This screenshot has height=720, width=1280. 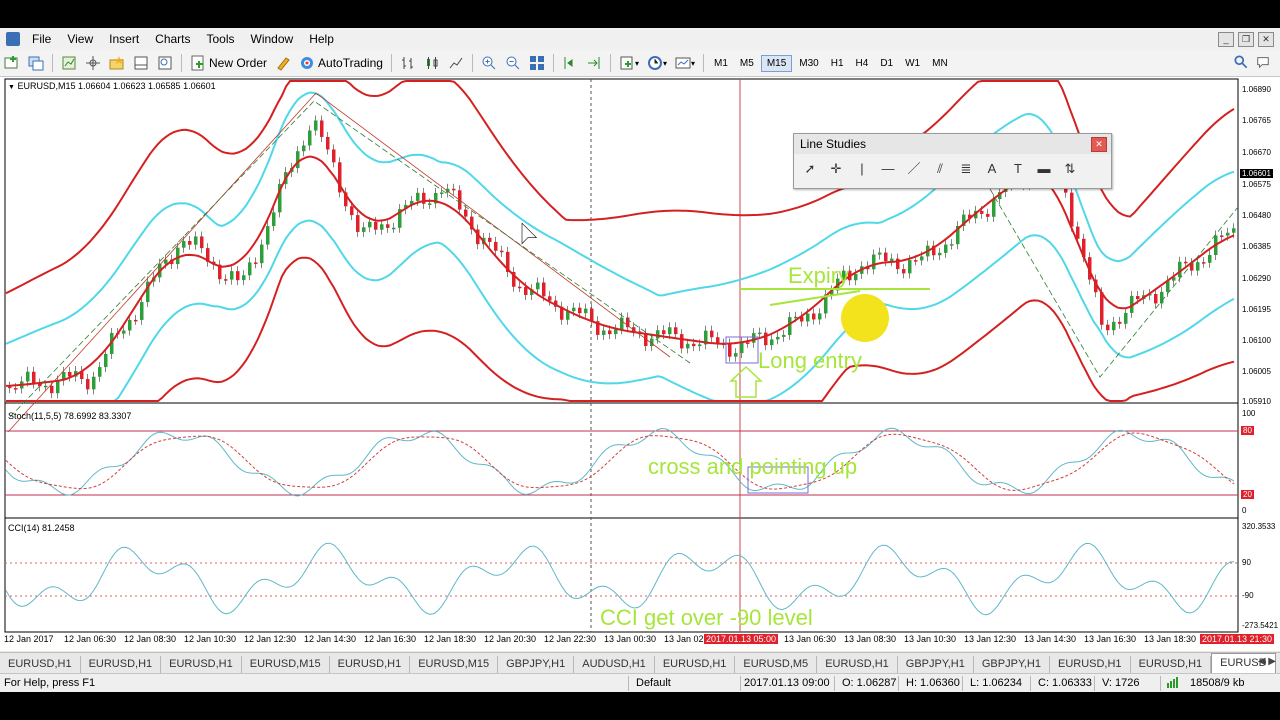 I want to click on line-studies-close-button: ✕, so click(x=1099, y=144).